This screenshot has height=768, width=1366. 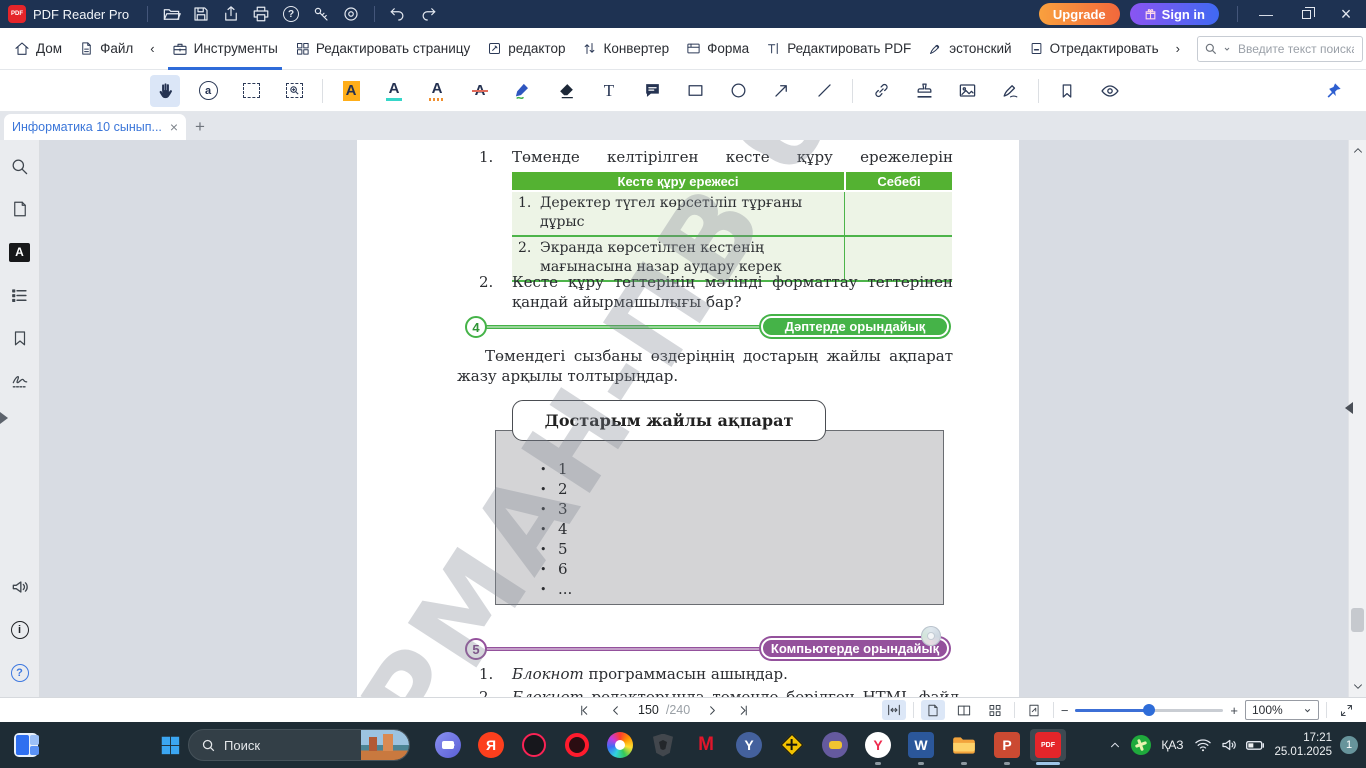 I want to click on signatures-panel-icon, so click(x=20, y=381).